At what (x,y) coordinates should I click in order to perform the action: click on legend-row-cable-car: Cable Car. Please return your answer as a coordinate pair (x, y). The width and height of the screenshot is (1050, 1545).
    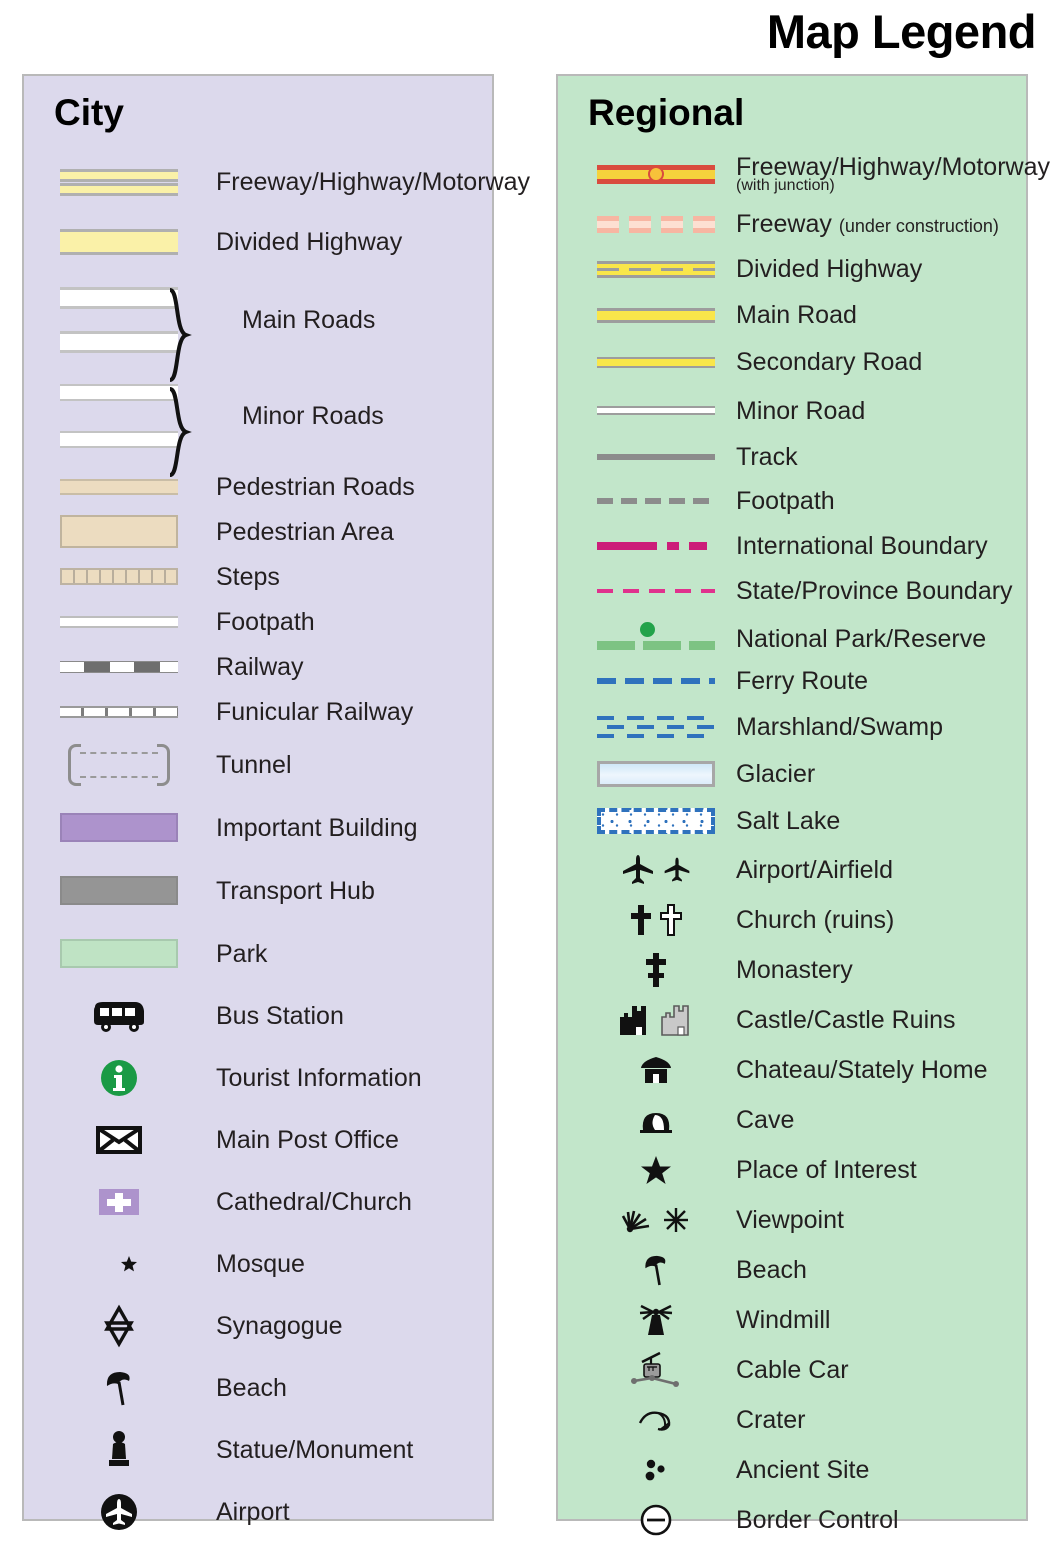
    Looking at the image, I should click on (792, 1370).